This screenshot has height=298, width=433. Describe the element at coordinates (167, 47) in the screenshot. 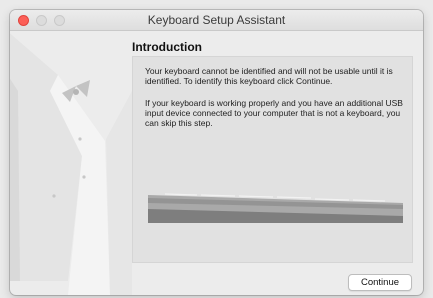

I see `page-title: Introduction` at that location.